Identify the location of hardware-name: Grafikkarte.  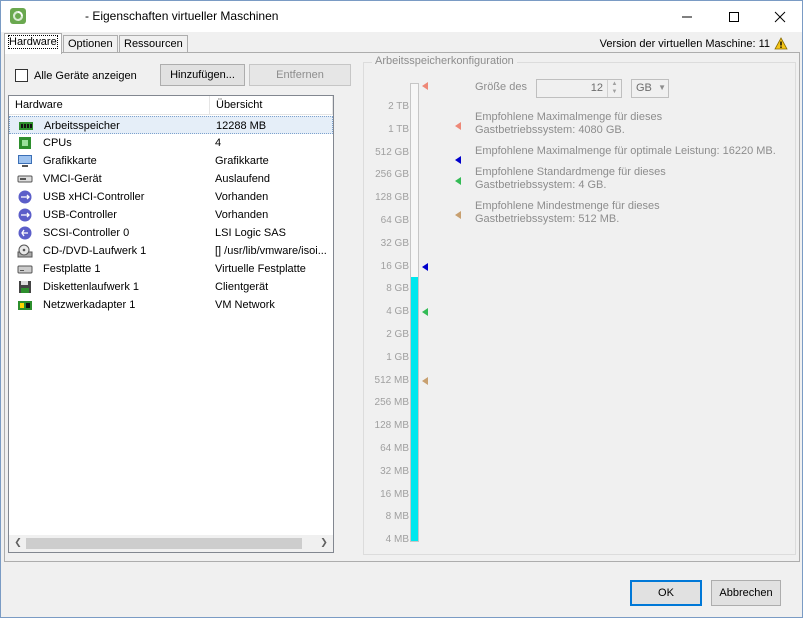
(70, 161).